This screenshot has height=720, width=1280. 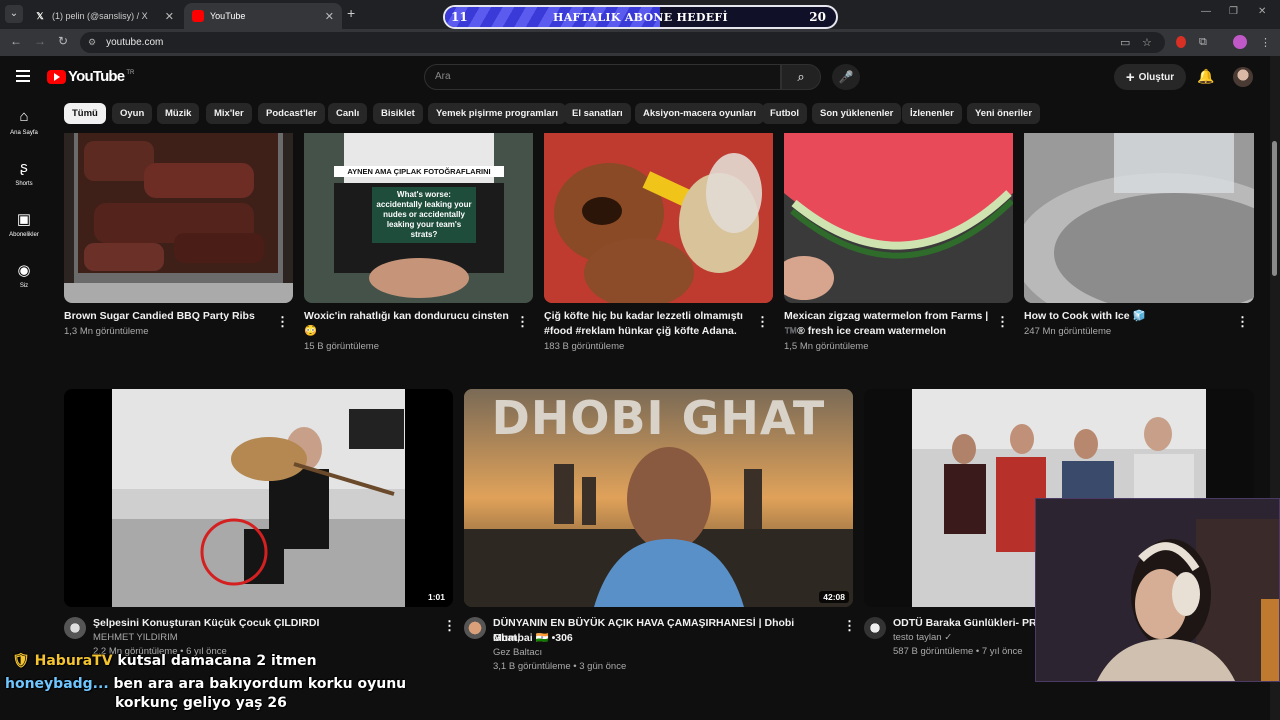 I want to click on avatar, so click(x=1243, y=77).